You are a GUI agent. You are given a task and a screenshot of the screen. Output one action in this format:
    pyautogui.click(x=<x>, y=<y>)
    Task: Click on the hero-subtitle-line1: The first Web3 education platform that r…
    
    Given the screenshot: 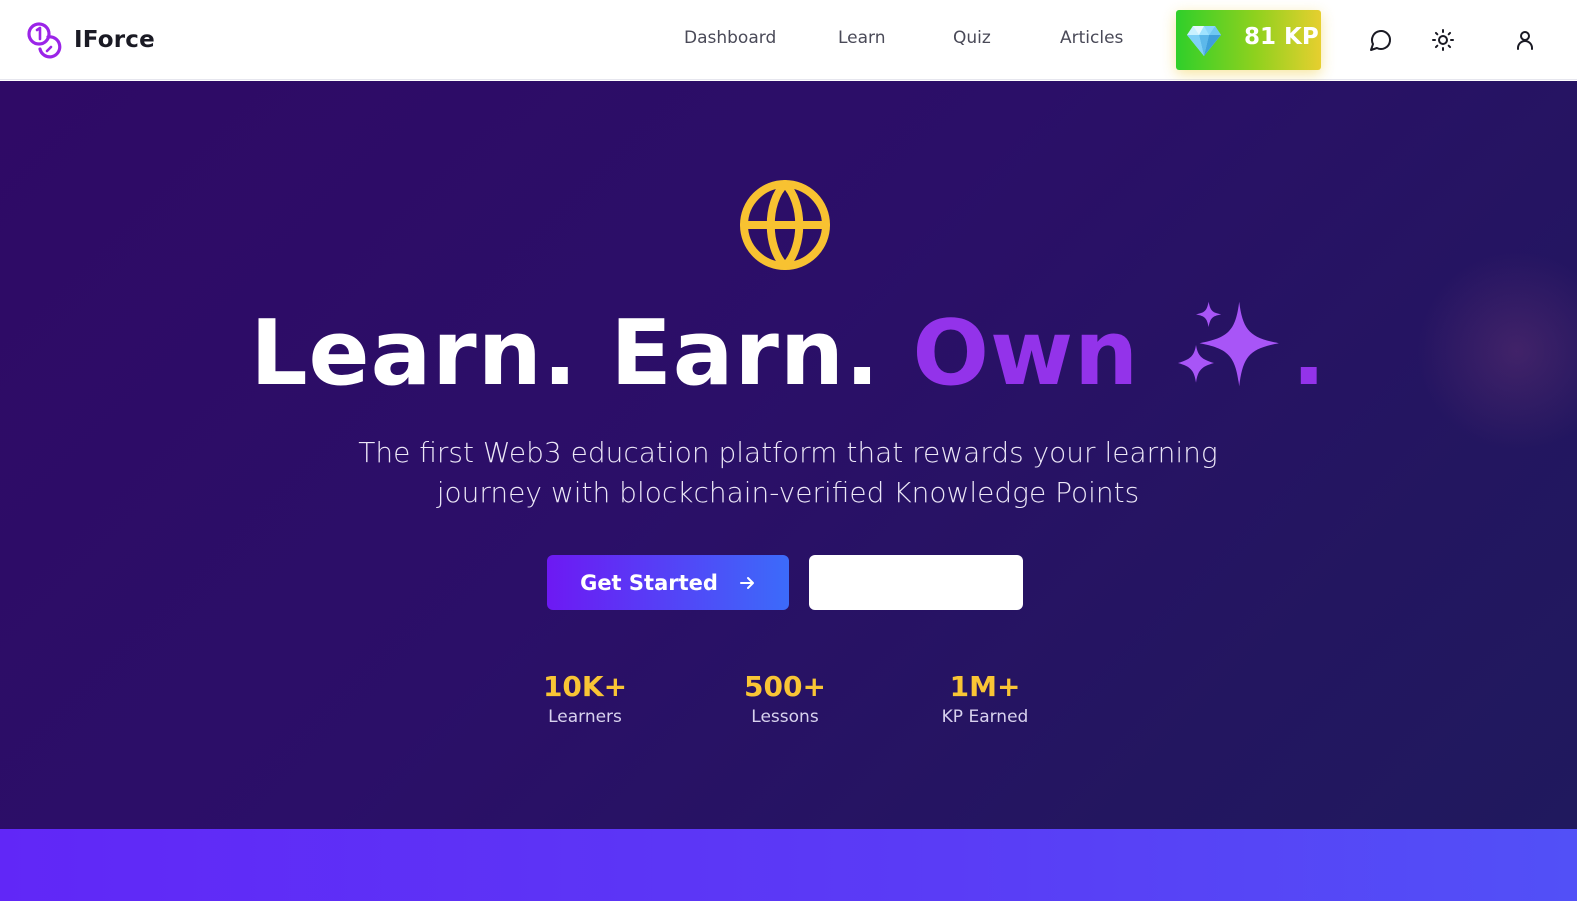 What is the action you would take?
    pyautogui.click(x=788, y=452)
    